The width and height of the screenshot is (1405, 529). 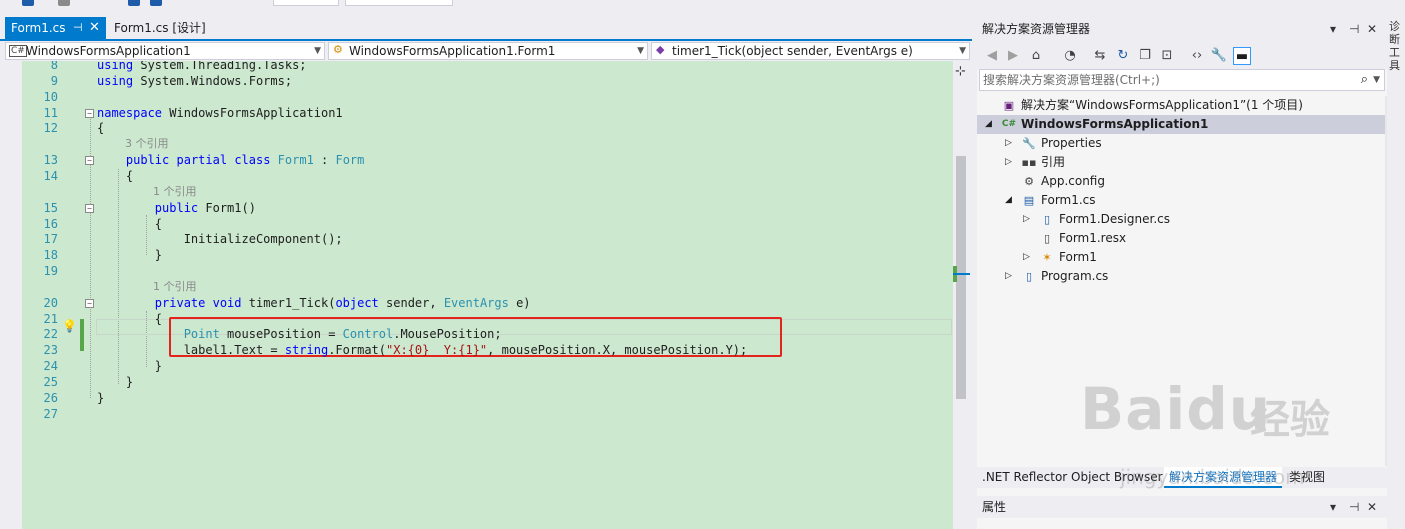 What do you see at coordinates (1195, 181) in the screenshot?
I see `tree-item: ⚙ App.config` at bounding box center [1195, 181].